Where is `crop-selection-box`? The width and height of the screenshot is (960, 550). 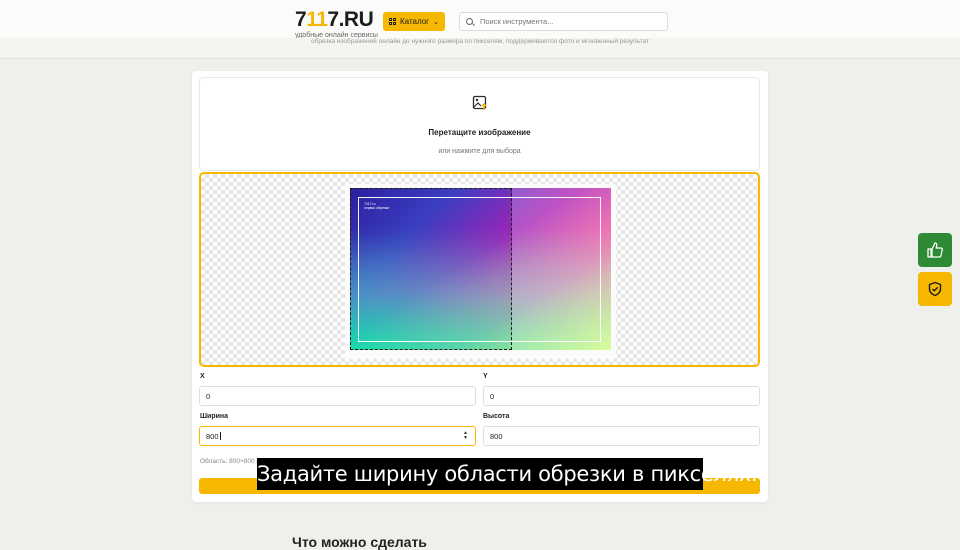 crop-selection-box is located at coordinates (431, 269).